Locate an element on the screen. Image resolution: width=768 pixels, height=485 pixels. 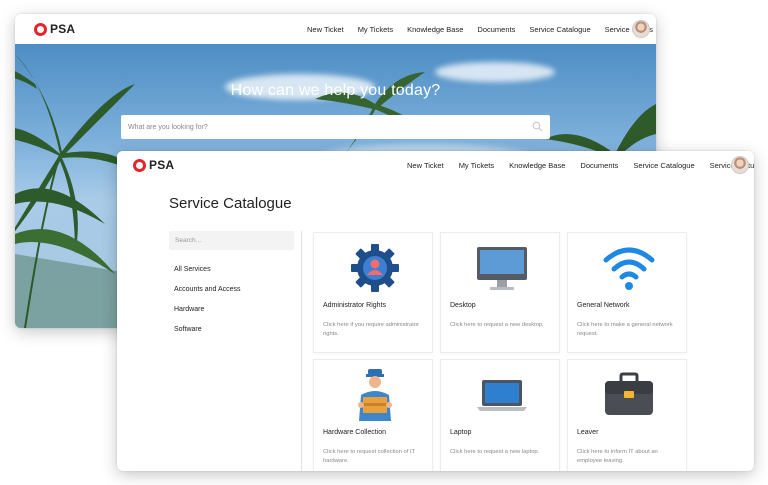
category-hardware: Hardware is located at coordinates (231, 316).